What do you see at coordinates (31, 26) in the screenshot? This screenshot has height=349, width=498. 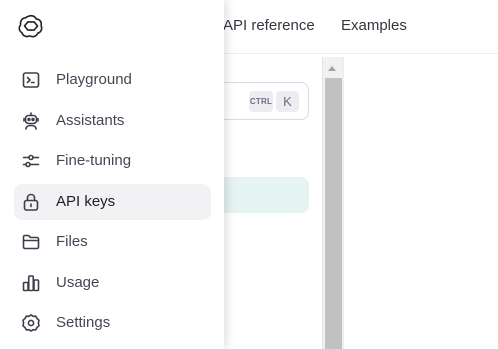 I see `openai-logo-icon` at bounding box center [31, 26].